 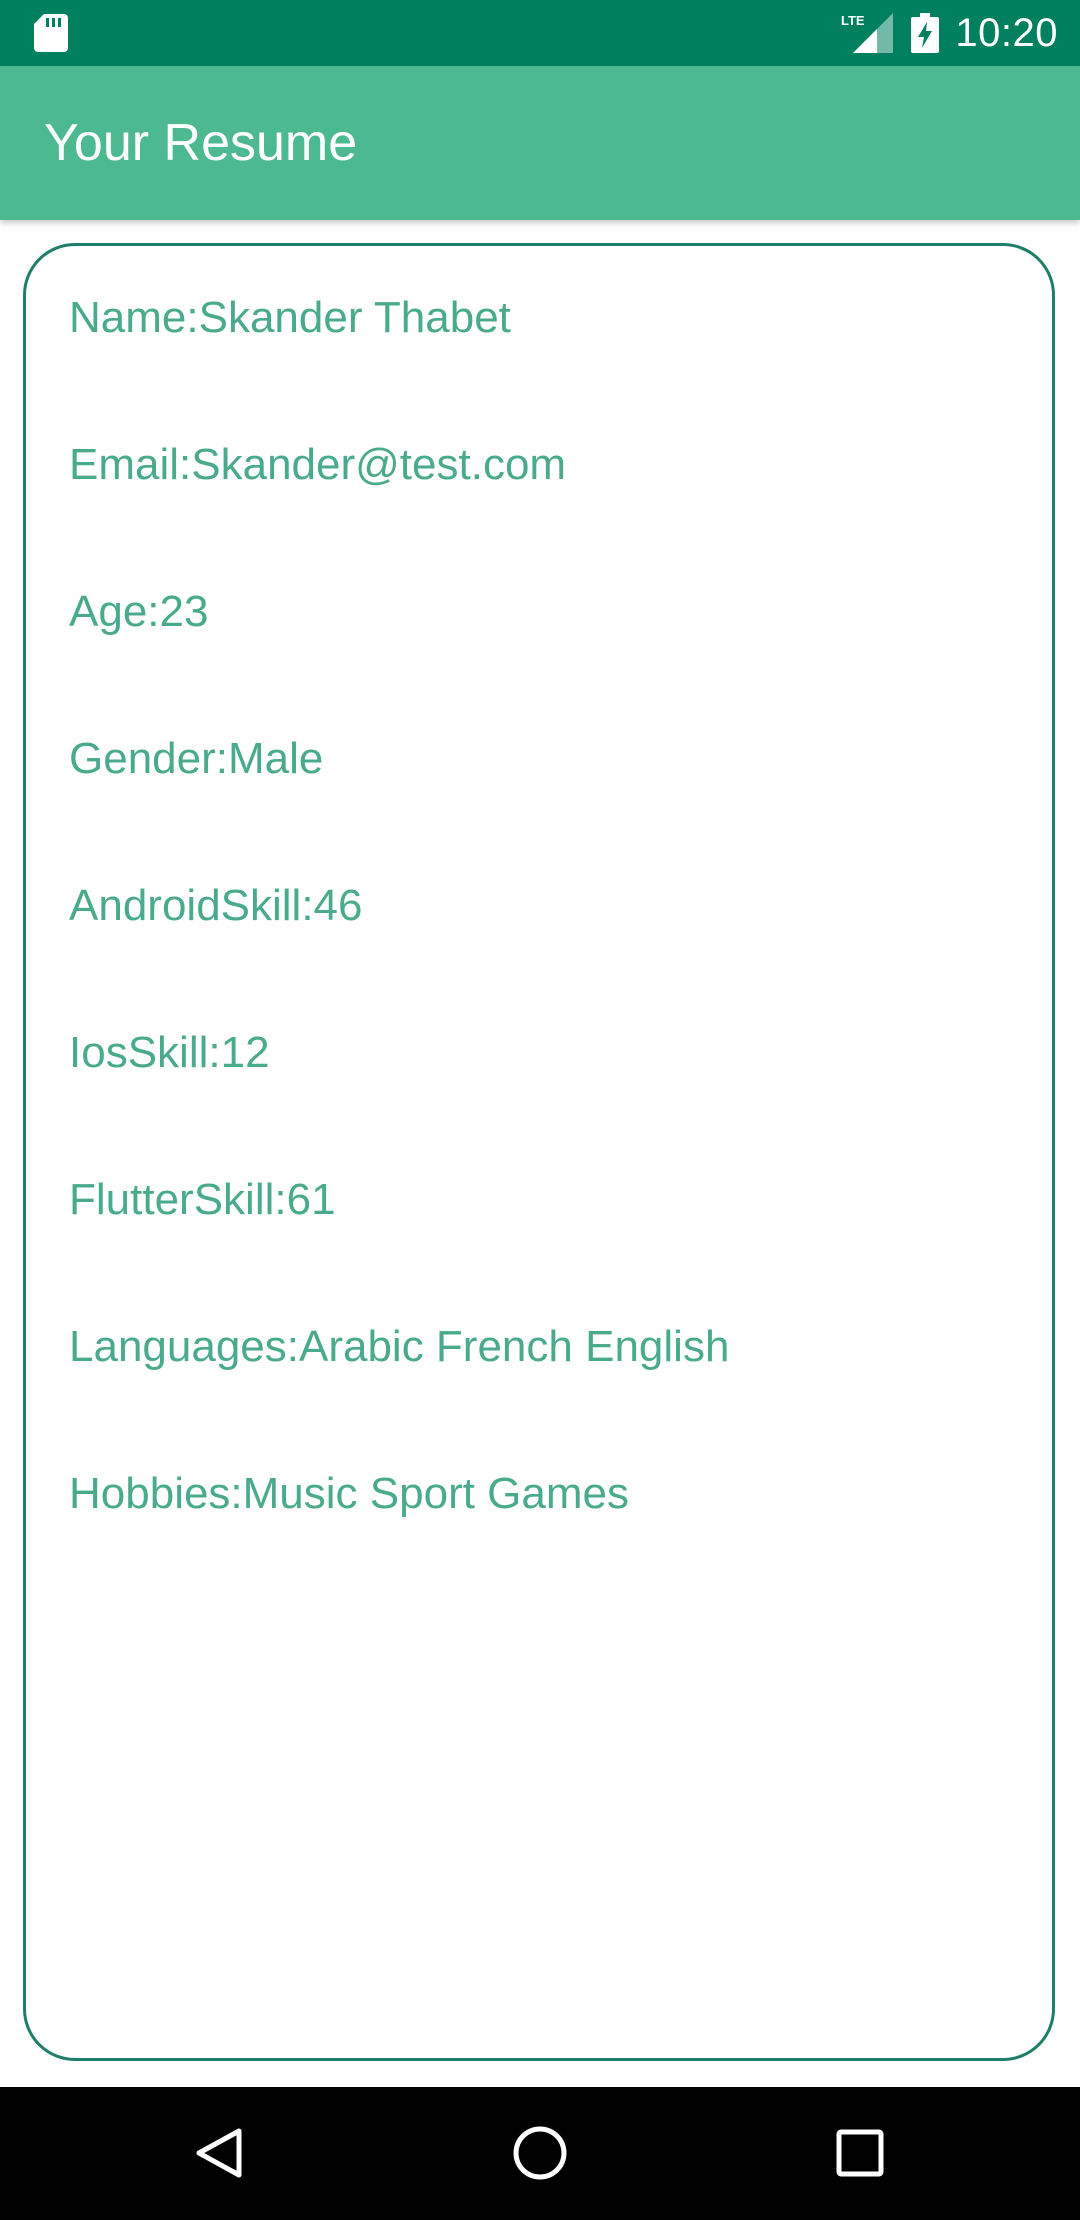 I want to click on navigation-bar, so click(x=540, y=2153).